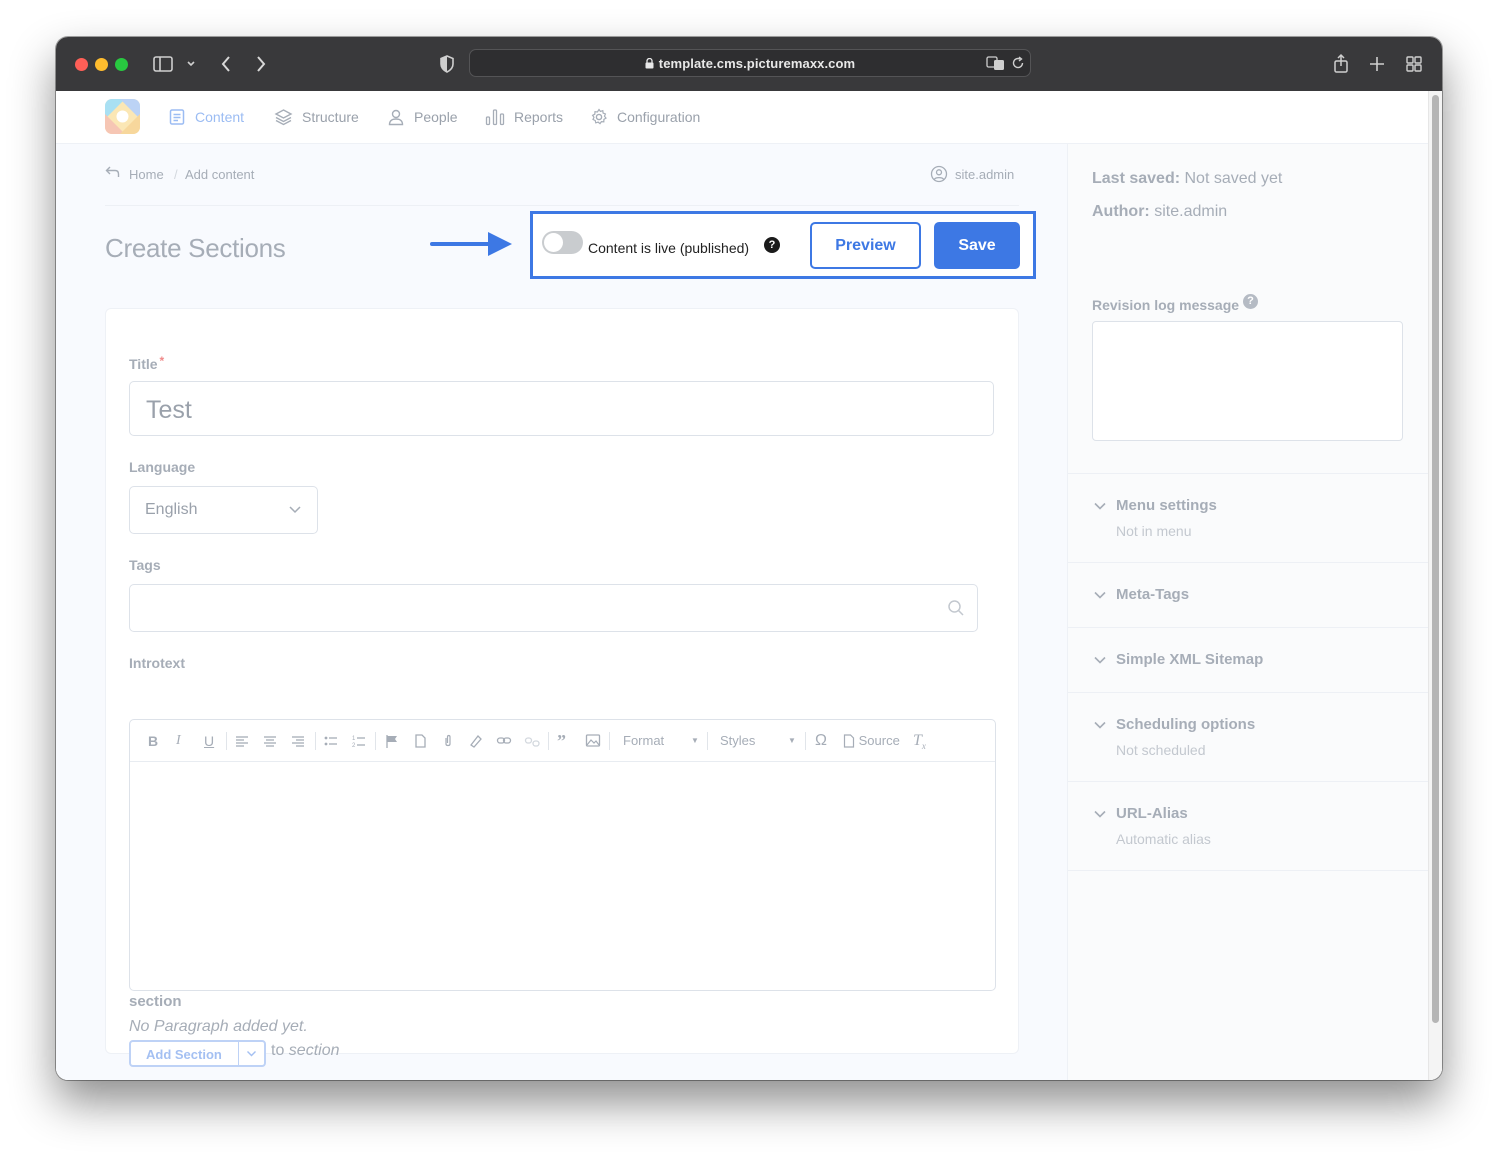 The image size is (1498, 1165). What do you see at coordinates (562, 876) in the screenshot?
I see `editor-content-area` at bounding box center [562, 876].